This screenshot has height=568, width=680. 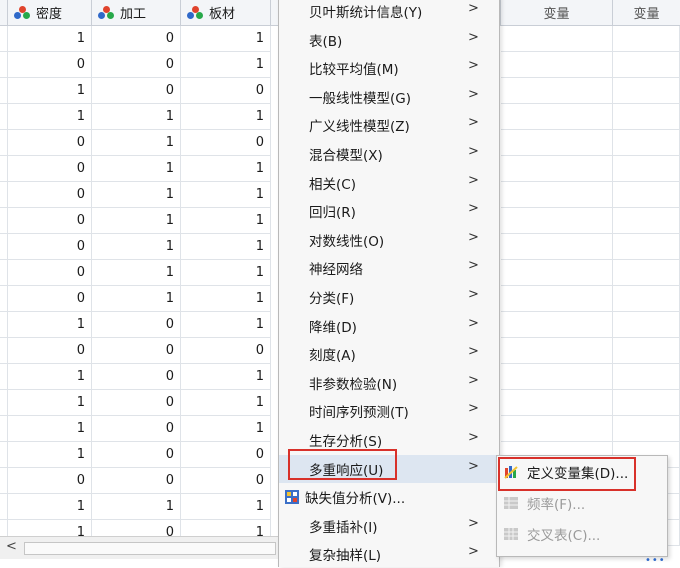 I want to click on column-header-processing: 加工, so click(x=136, y=13).